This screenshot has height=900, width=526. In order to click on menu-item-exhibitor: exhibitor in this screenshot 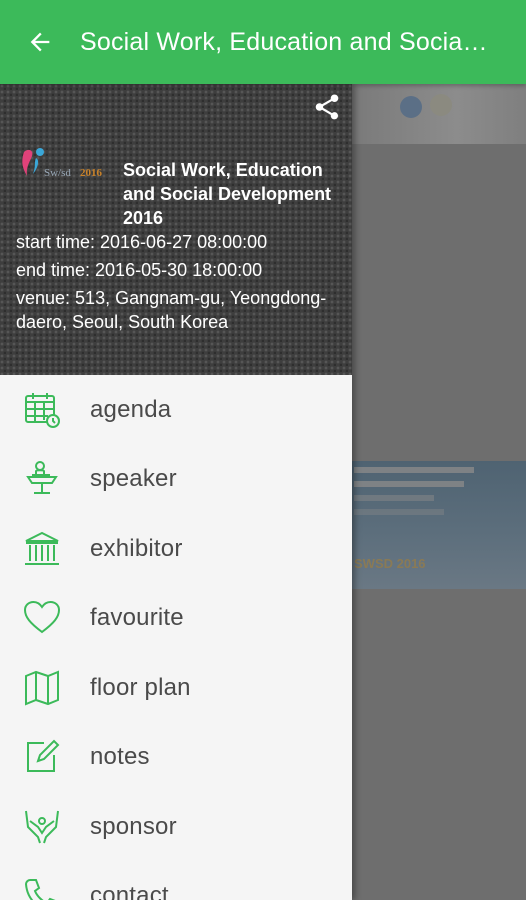, I will do `click(176, 549)`.